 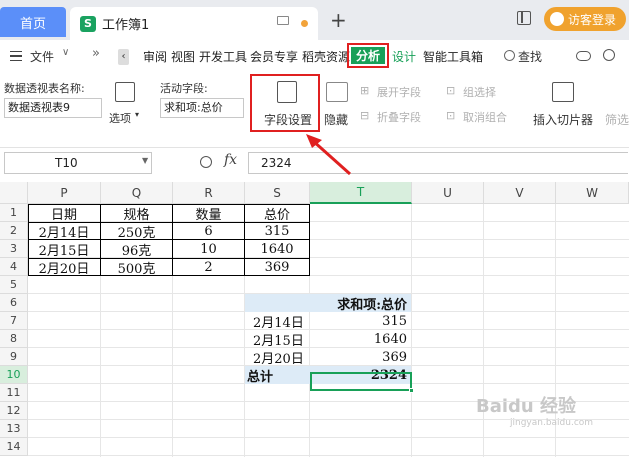 What do you see at coordinates (365, 90) in the screenshot?
I see `expand-field-icon: ⊞` at bounding box center [365, 90].